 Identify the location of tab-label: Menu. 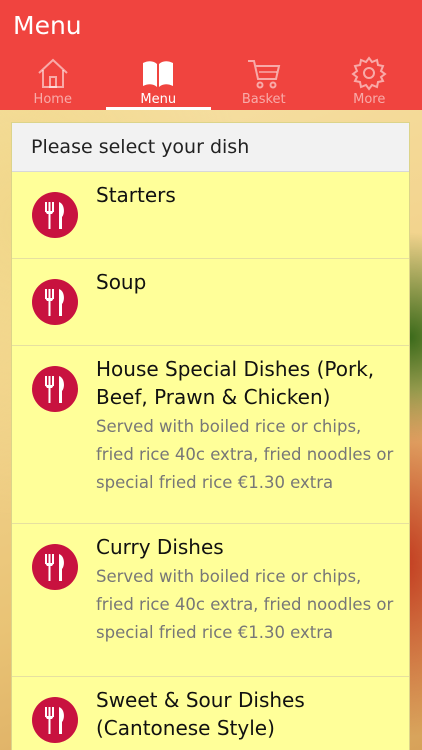
(158, 99).